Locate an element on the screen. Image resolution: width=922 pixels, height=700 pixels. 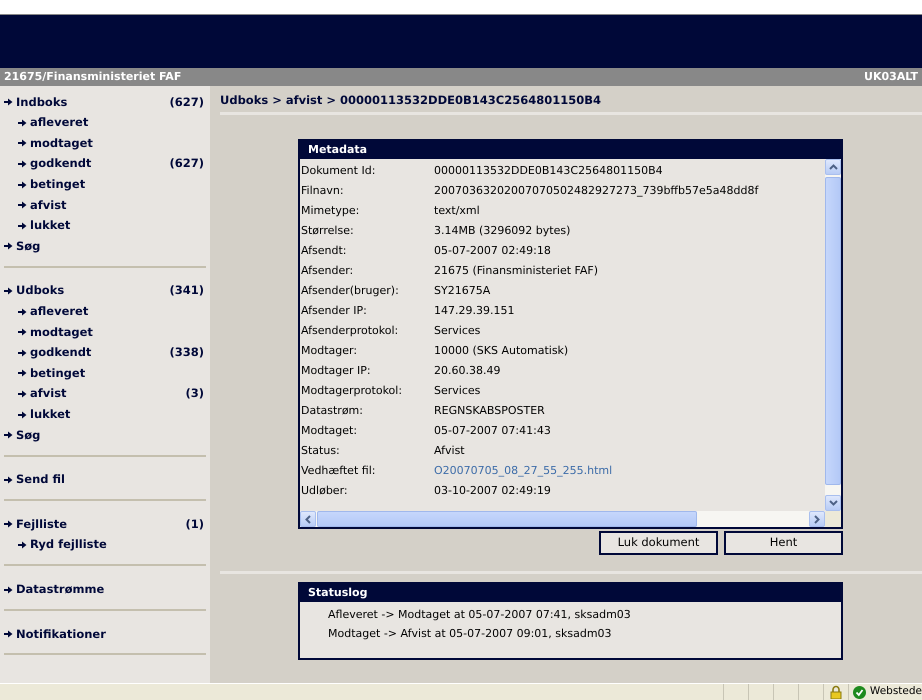
field-label: Datastrøm: is located at coordinates (332, 411).